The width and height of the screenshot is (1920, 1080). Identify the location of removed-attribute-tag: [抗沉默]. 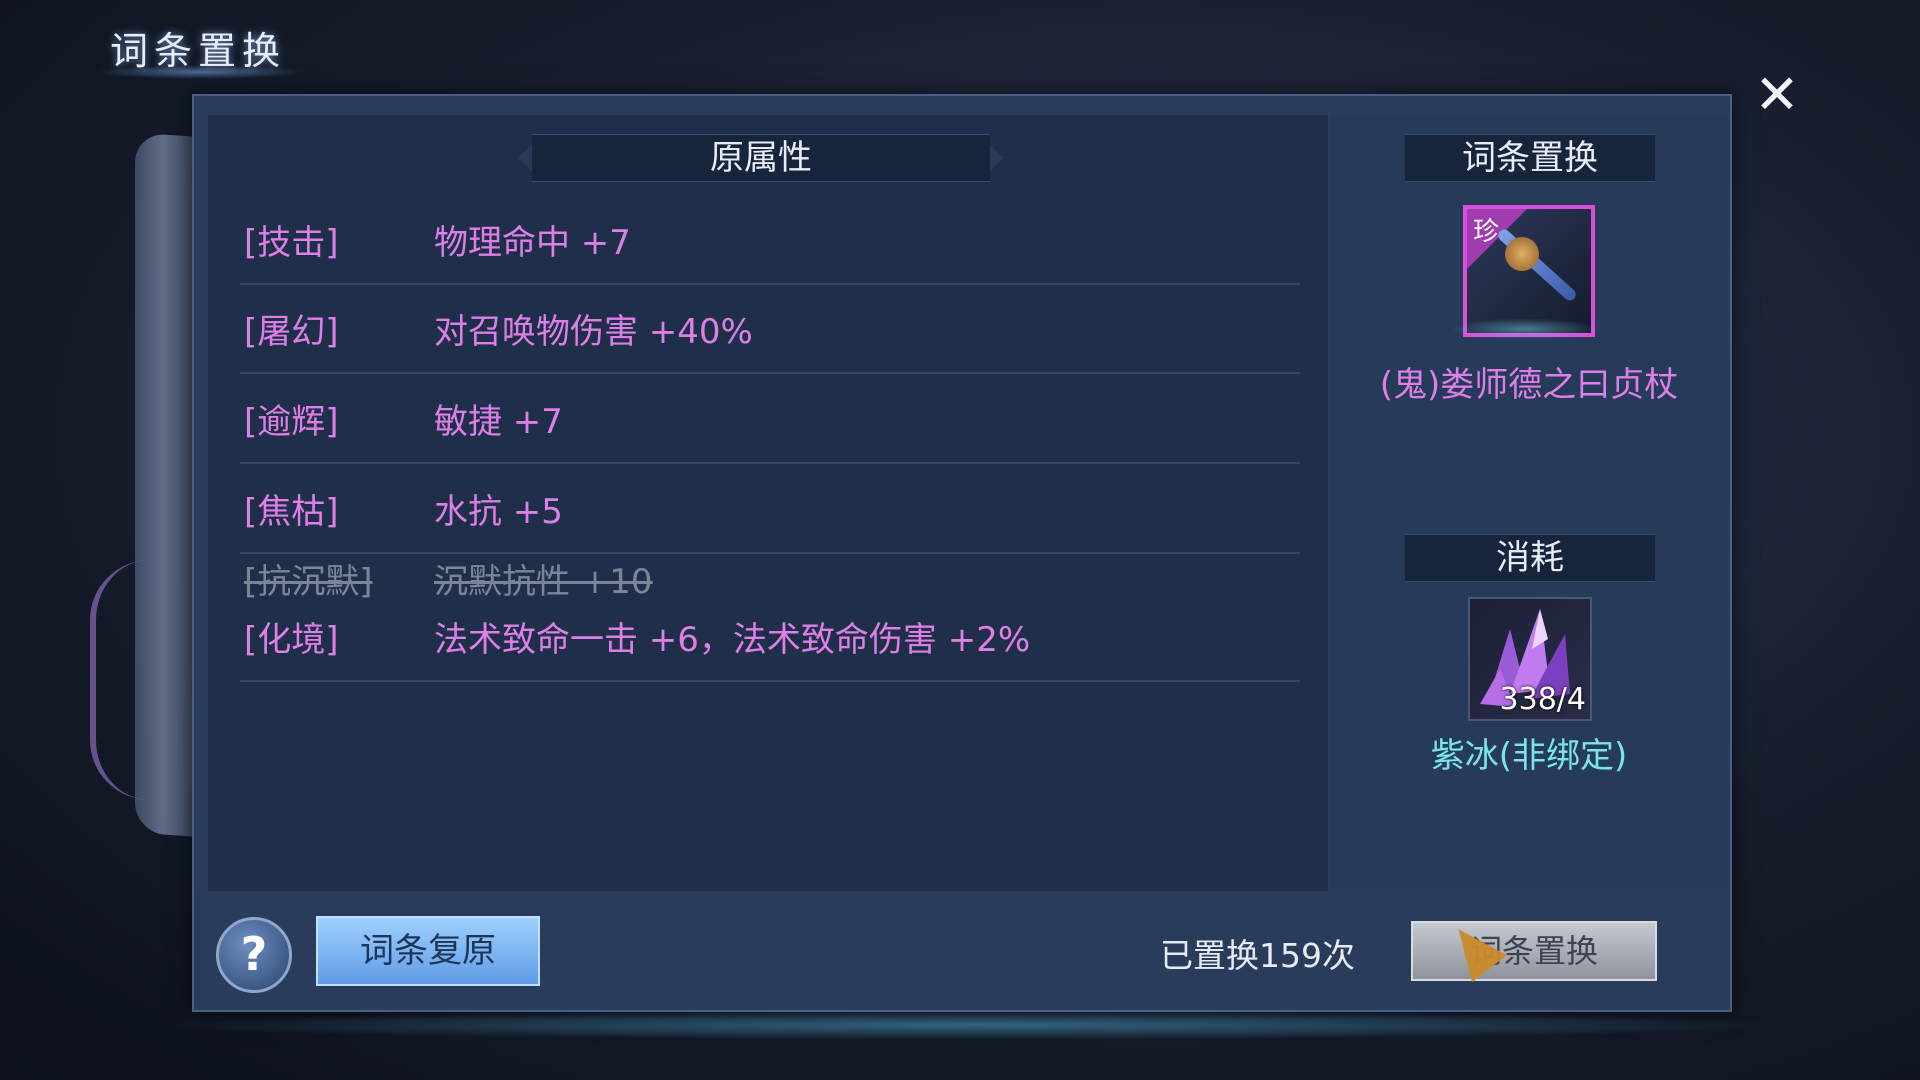
(308, 582).